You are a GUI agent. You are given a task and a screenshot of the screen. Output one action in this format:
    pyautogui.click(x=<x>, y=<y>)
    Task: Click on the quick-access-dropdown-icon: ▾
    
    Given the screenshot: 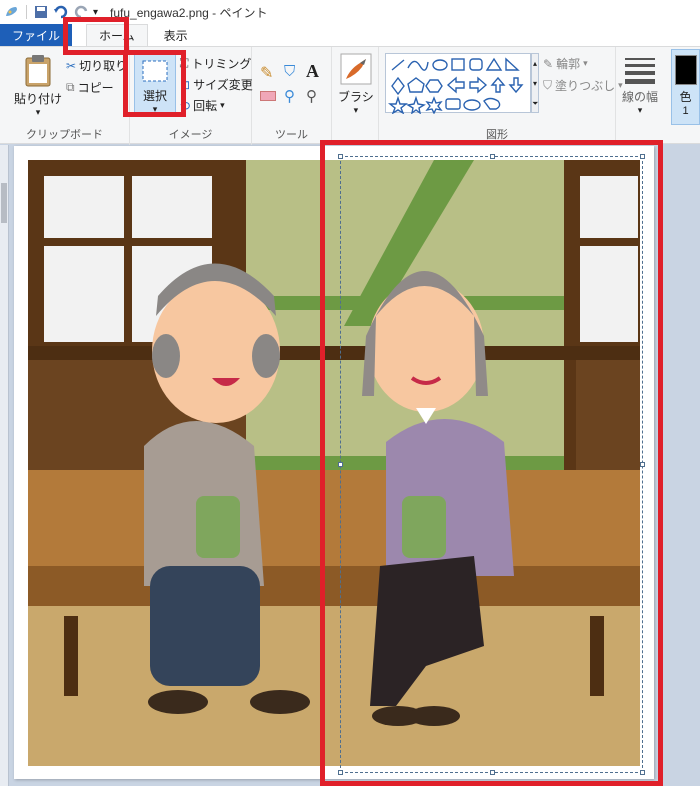 What is the action you would take?
    pyautogui.click(x=95, y=12)
    